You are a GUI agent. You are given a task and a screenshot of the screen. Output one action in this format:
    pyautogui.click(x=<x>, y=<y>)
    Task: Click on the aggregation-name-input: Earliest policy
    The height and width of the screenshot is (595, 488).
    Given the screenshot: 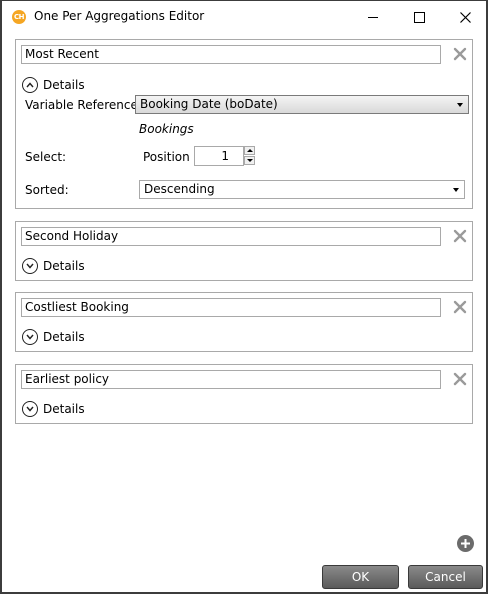 What is the action you would take?
    pyautogui.click(x=231, y=379)
    